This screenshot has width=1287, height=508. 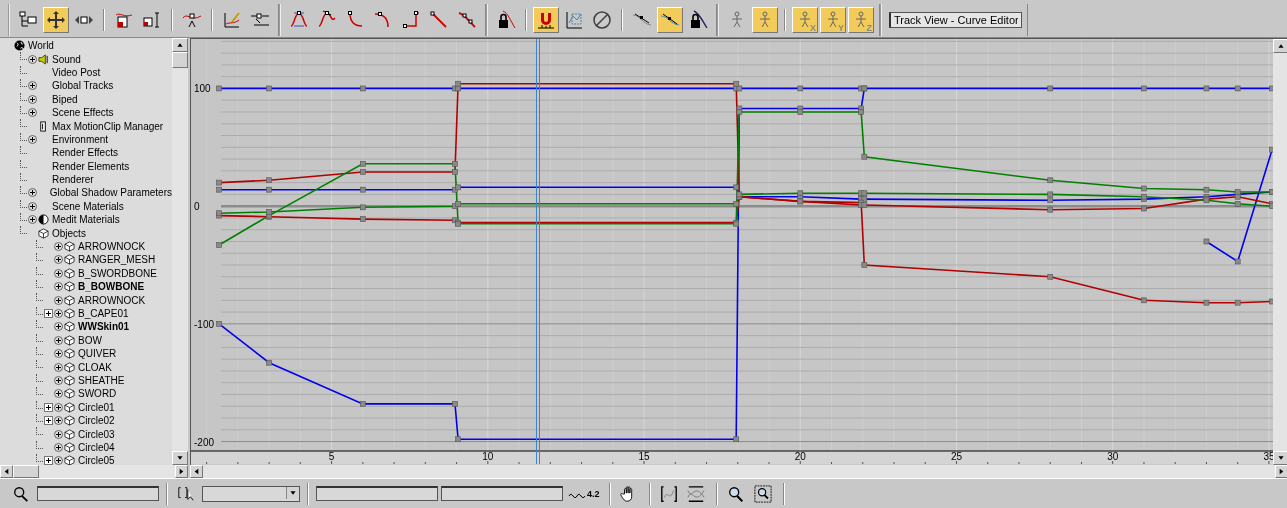 I want to click on x-tick-label: 10, so click(x=488, y=456).